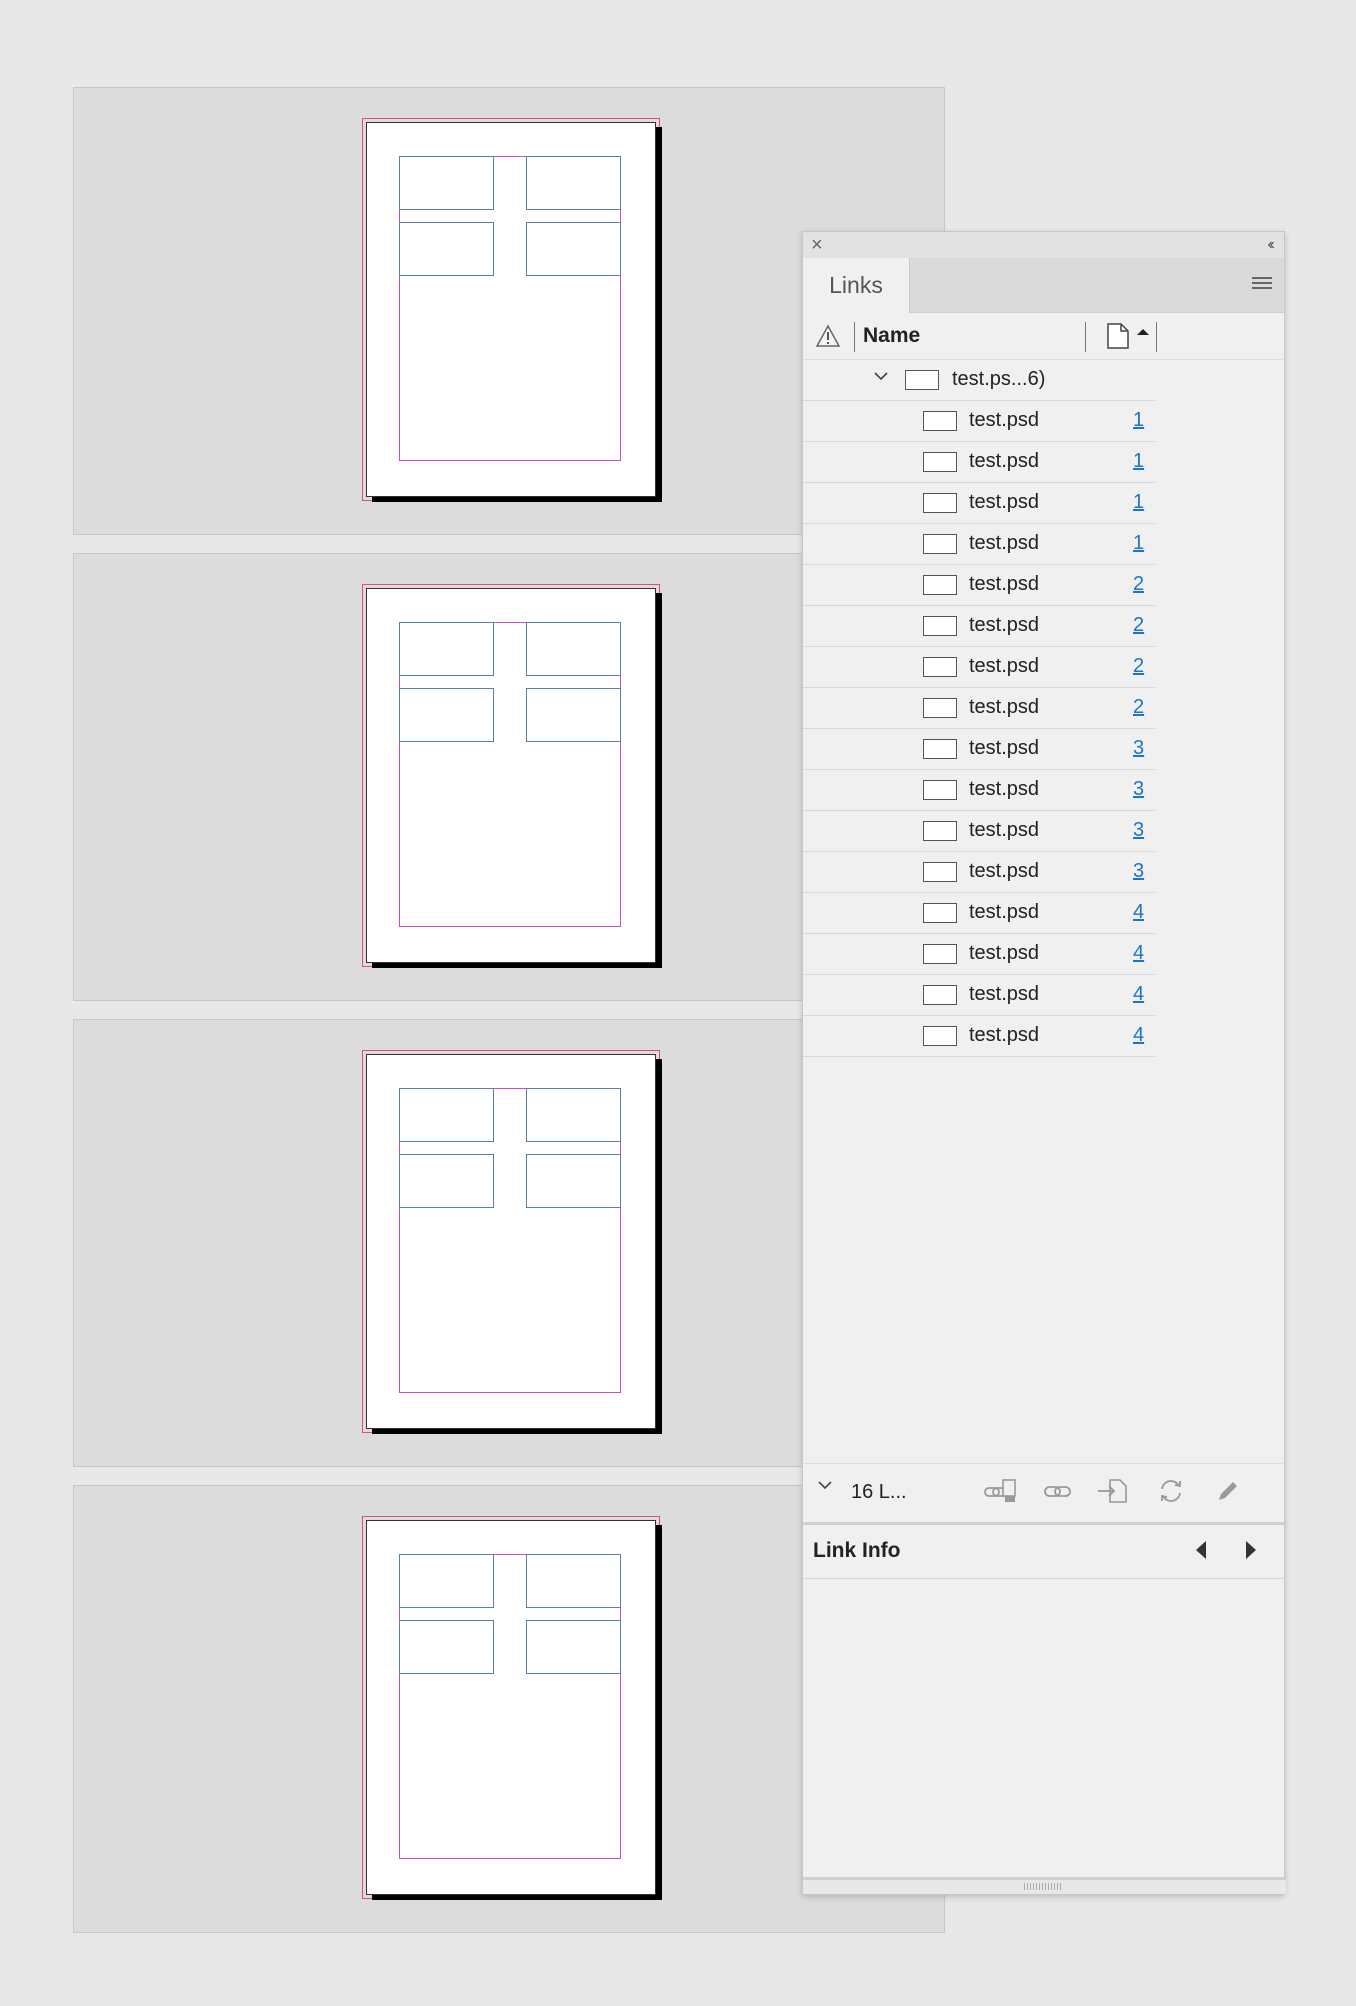  I want to click on collapse-icon: ‹‹, so click(1270, 245).